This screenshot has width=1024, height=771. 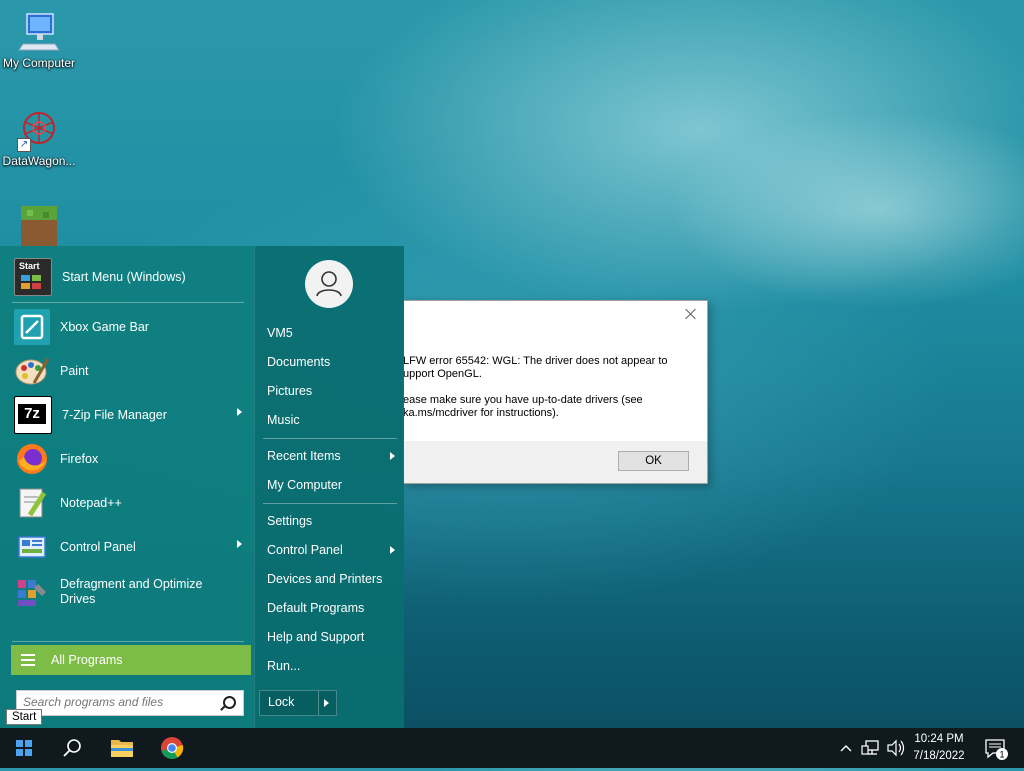 I want to click on desktop-icon-my-computer: My Computer, so click(x=39, y=40).